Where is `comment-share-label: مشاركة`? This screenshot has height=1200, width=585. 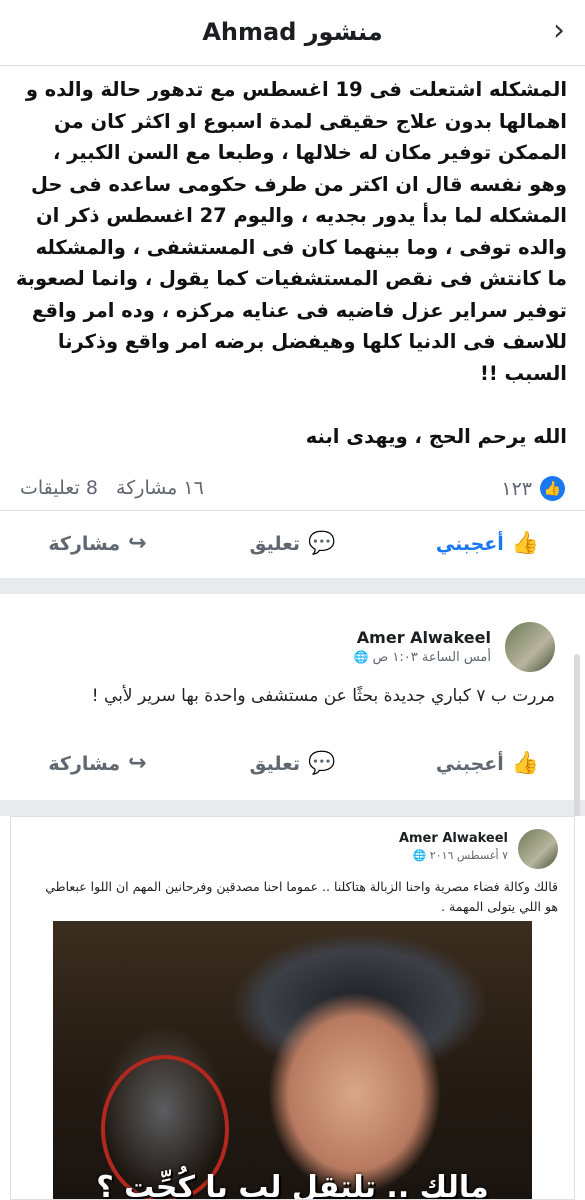
comment-share-label: مشاركة is located at coordinates (84, 764).